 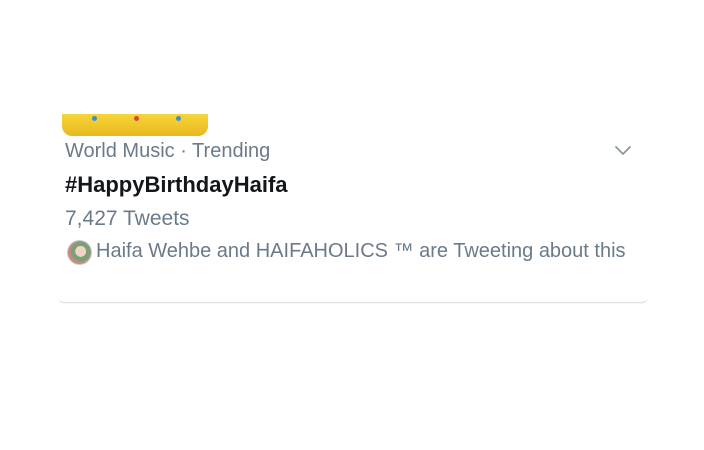 What do you see at coordinates (135, 125) in the screenshot?
I see `crown-banner-image` at bounding box center [135, 125].